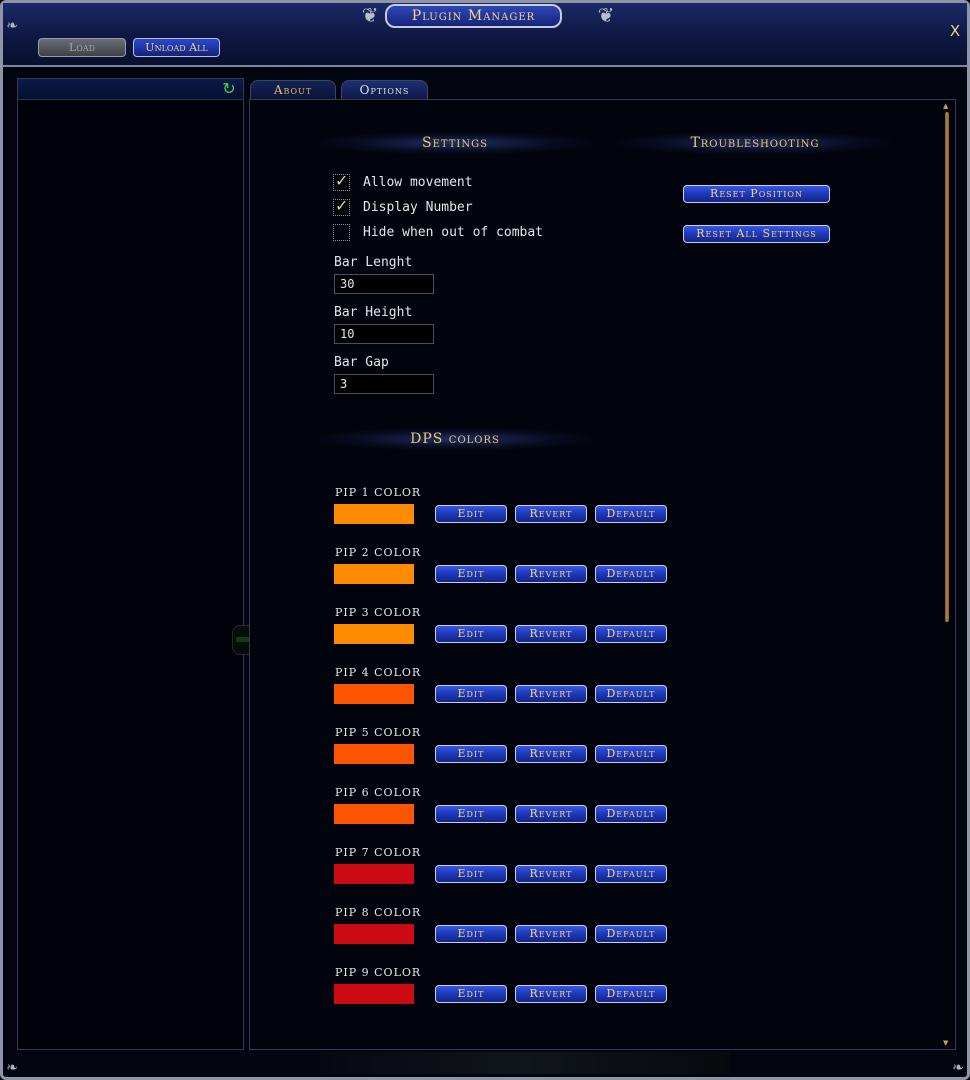 The width and height of the screenshot is (970, 1080). I want to click on pip-color-label: PIP 4 COLOR, so click(378, 672).